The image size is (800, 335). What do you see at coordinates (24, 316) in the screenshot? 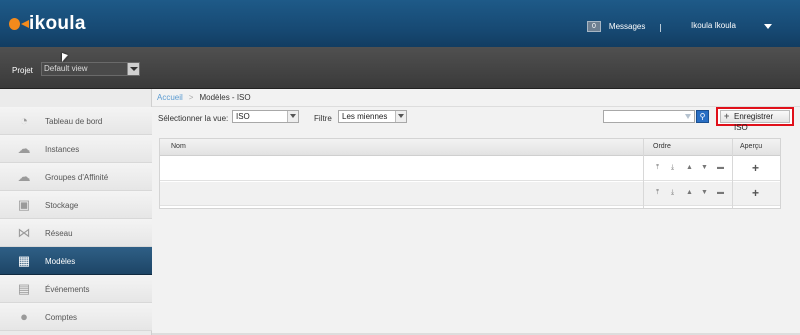
I see `user-icon: ●` at bounding box center [24, 316].